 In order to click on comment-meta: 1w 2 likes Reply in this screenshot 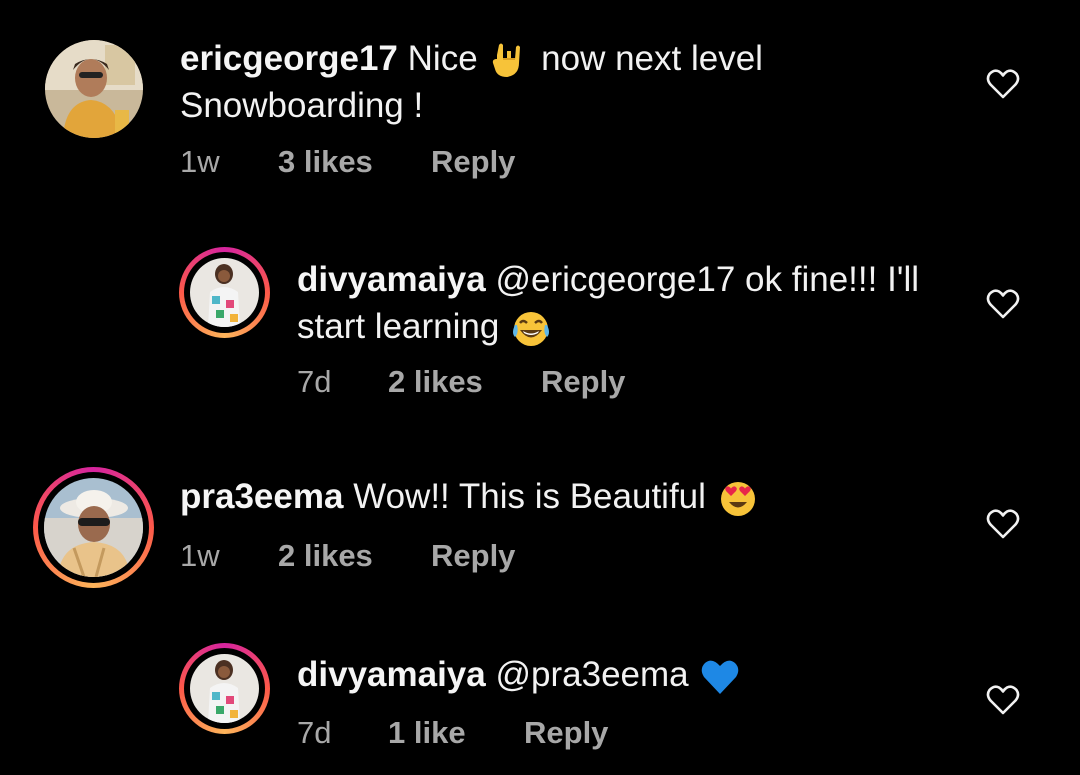, I will do `click(347, 556)`.